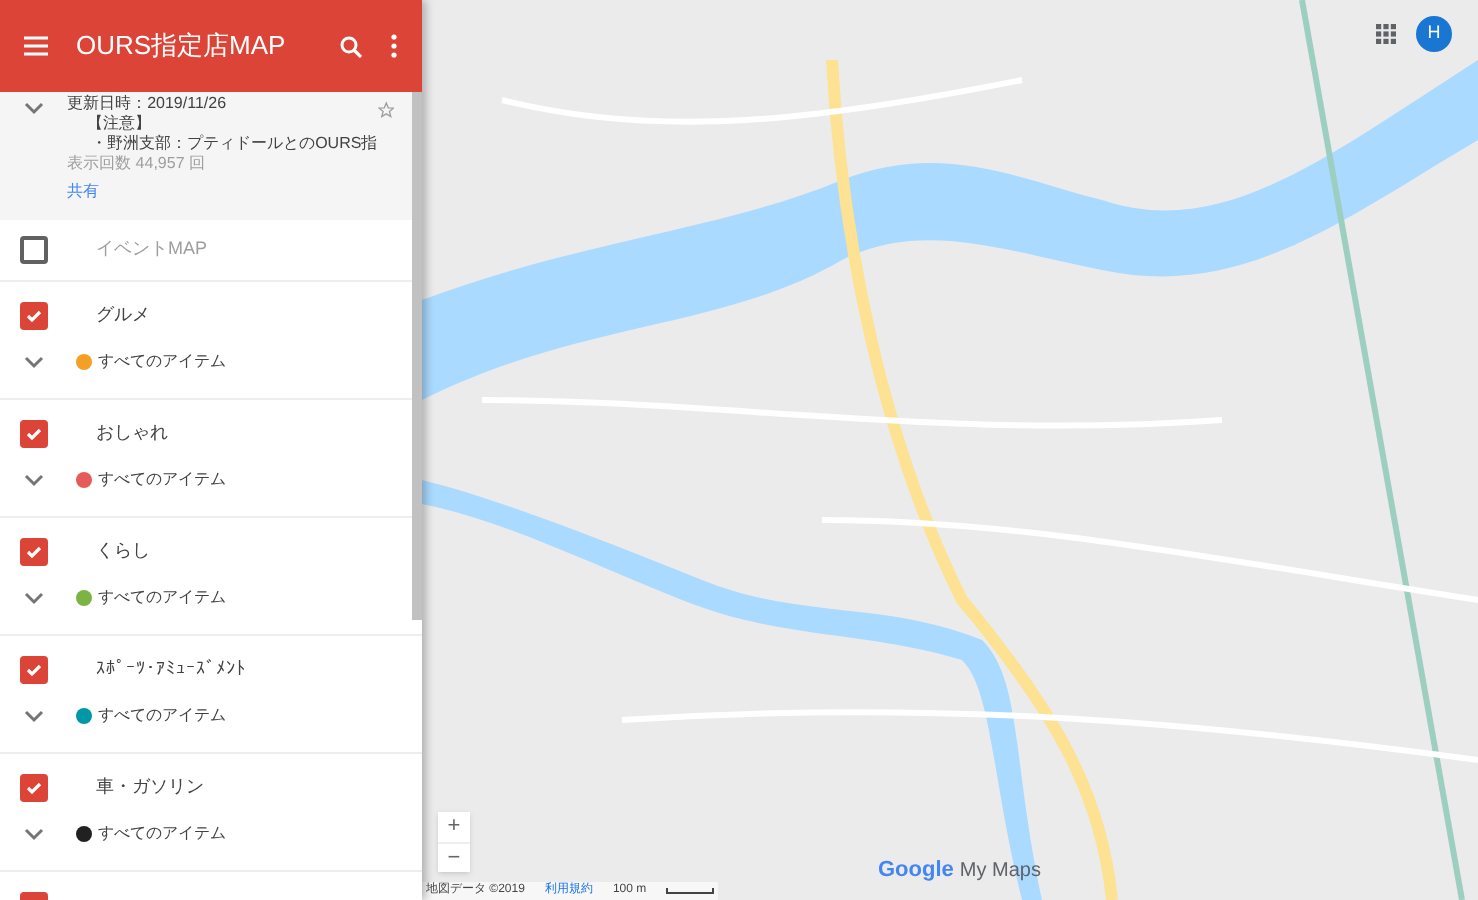  I want to click on my-maps-label: My Maps, so click(1000, 871).